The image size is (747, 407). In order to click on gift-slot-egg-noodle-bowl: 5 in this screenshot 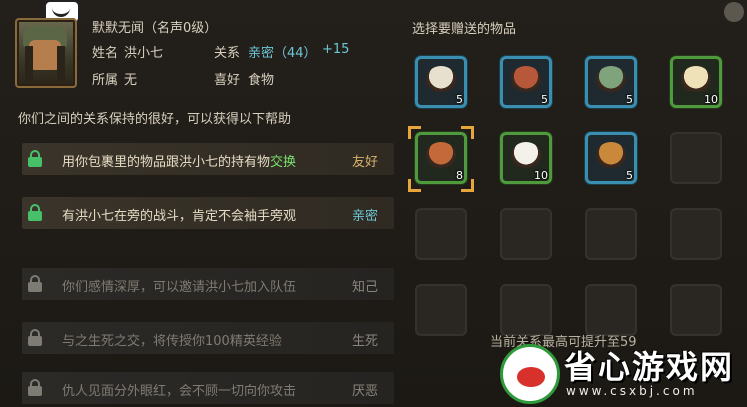, I will do `click(441, 82)`.